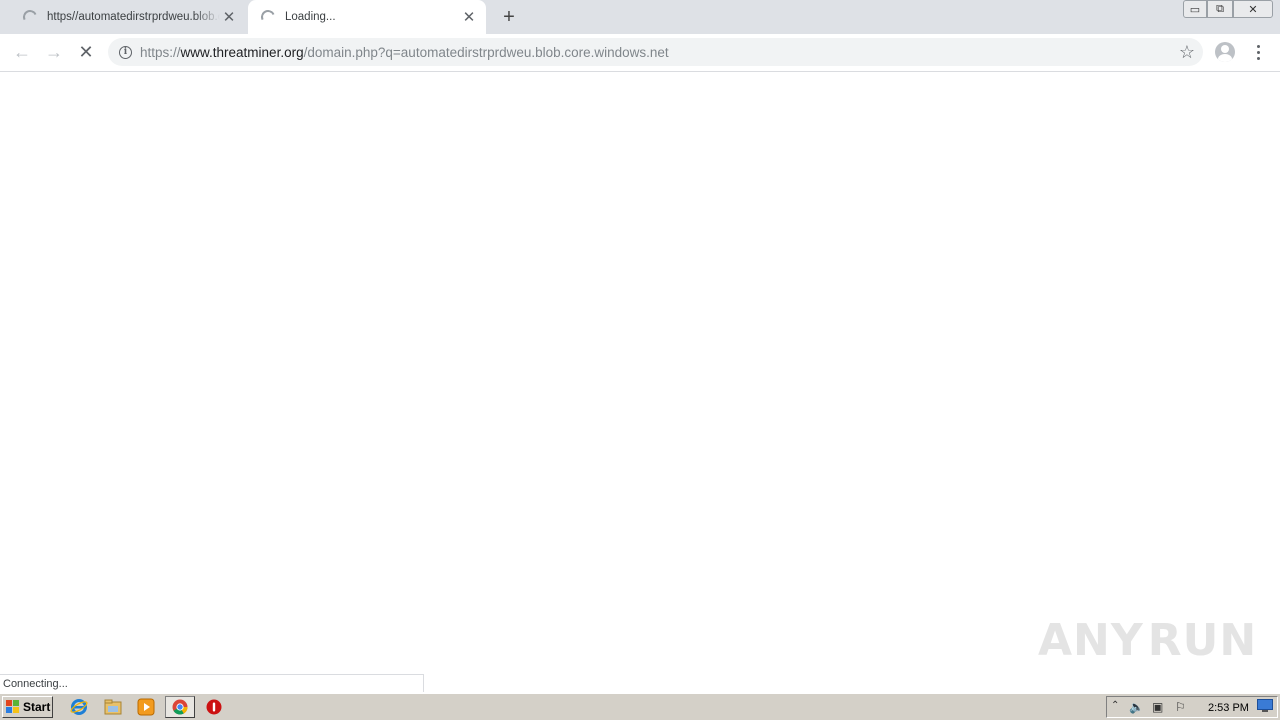  Describe the element at coordinates (1187, 52) in the screenshot. I see `bookmark-star-icon: ☆` at that location.